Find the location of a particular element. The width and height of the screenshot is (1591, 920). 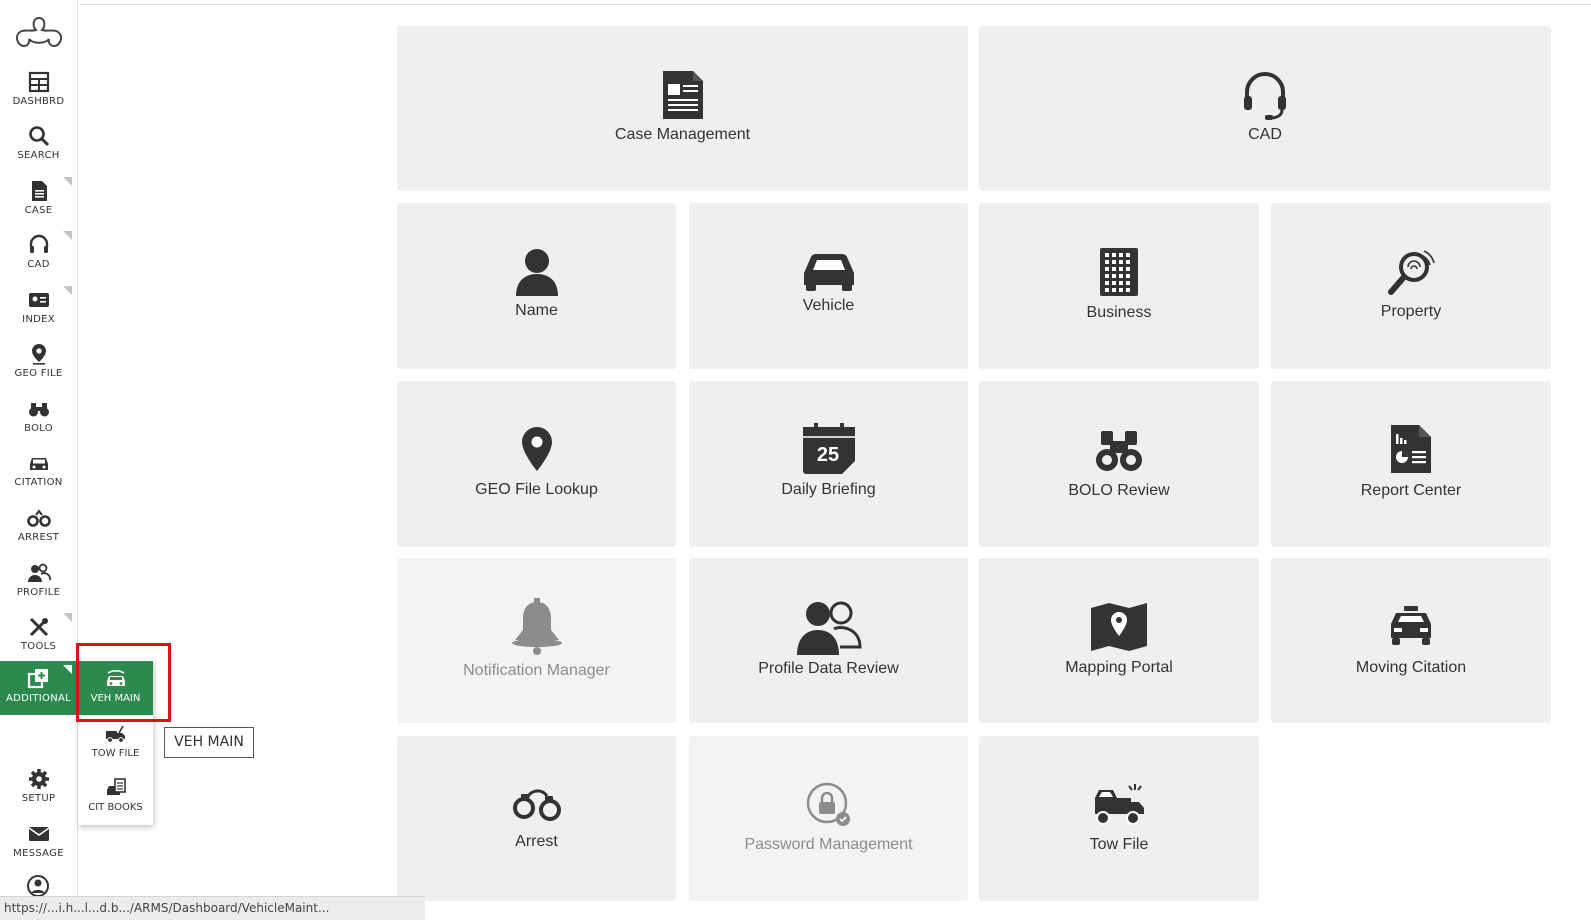

app-logo-icon is located at coordinates (39, 32).